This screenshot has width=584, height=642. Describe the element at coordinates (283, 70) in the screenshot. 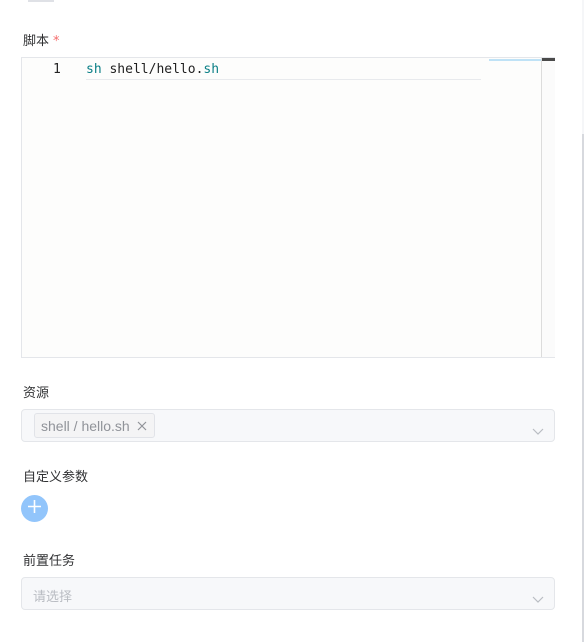

I see `code-line: sh shell/hello.sh` at that location.